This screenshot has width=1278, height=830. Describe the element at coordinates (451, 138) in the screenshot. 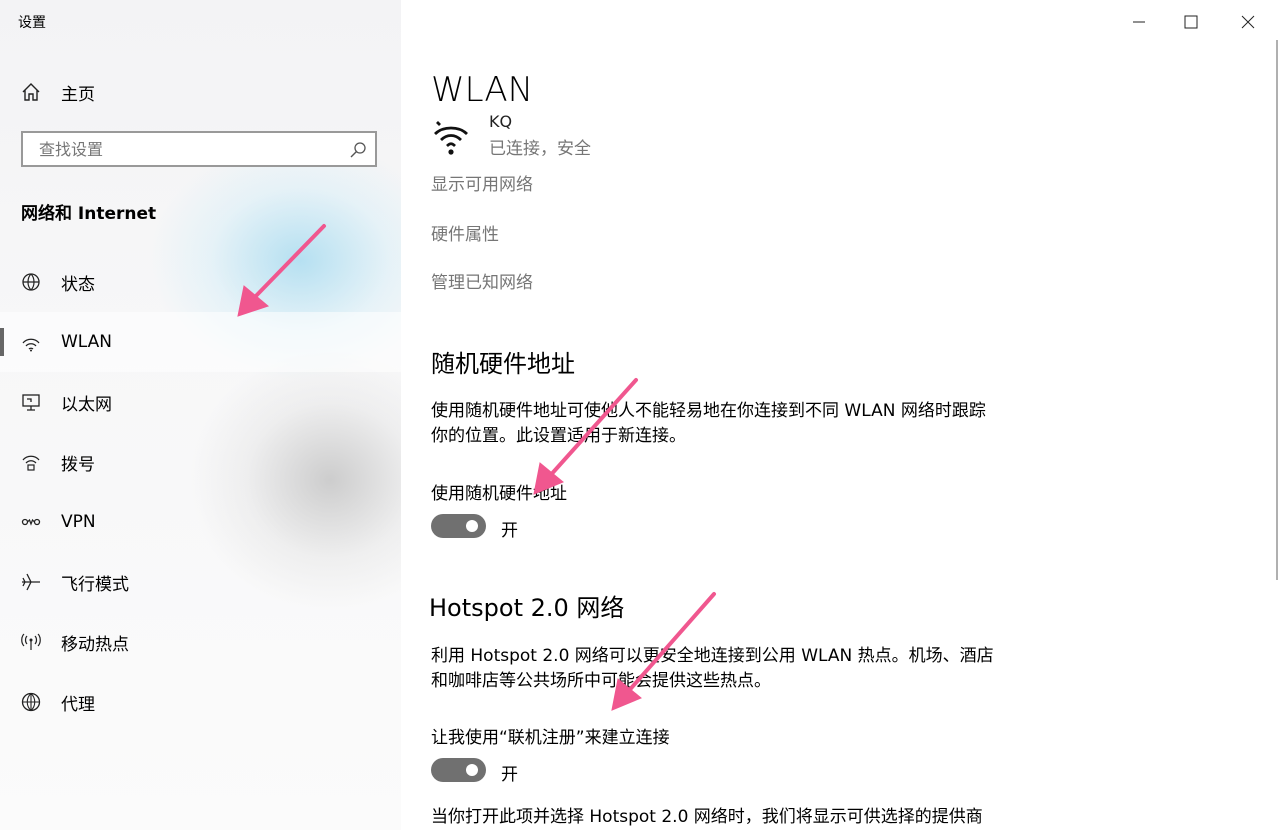

I see `wifi-signal-icon` at that location.